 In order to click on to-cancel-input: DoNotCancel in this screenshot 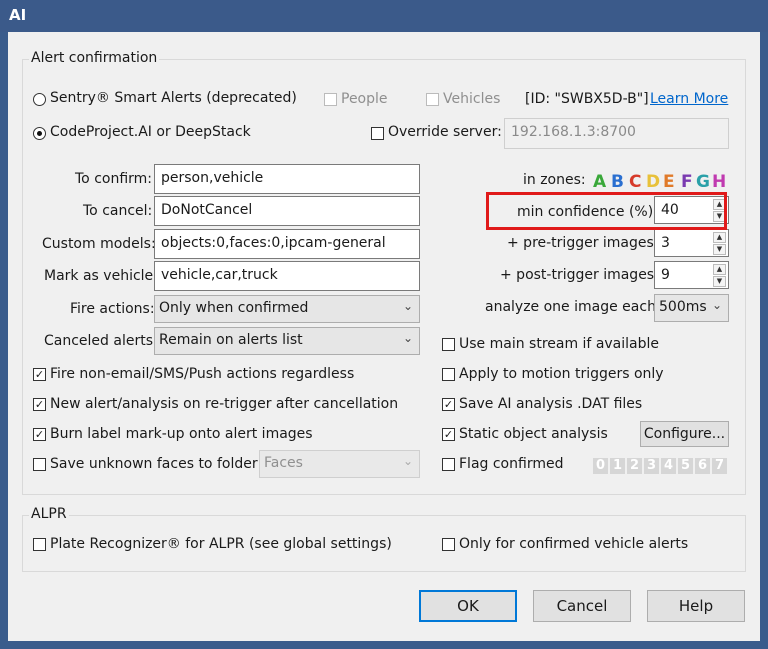, I will do `click(287, 211)`.